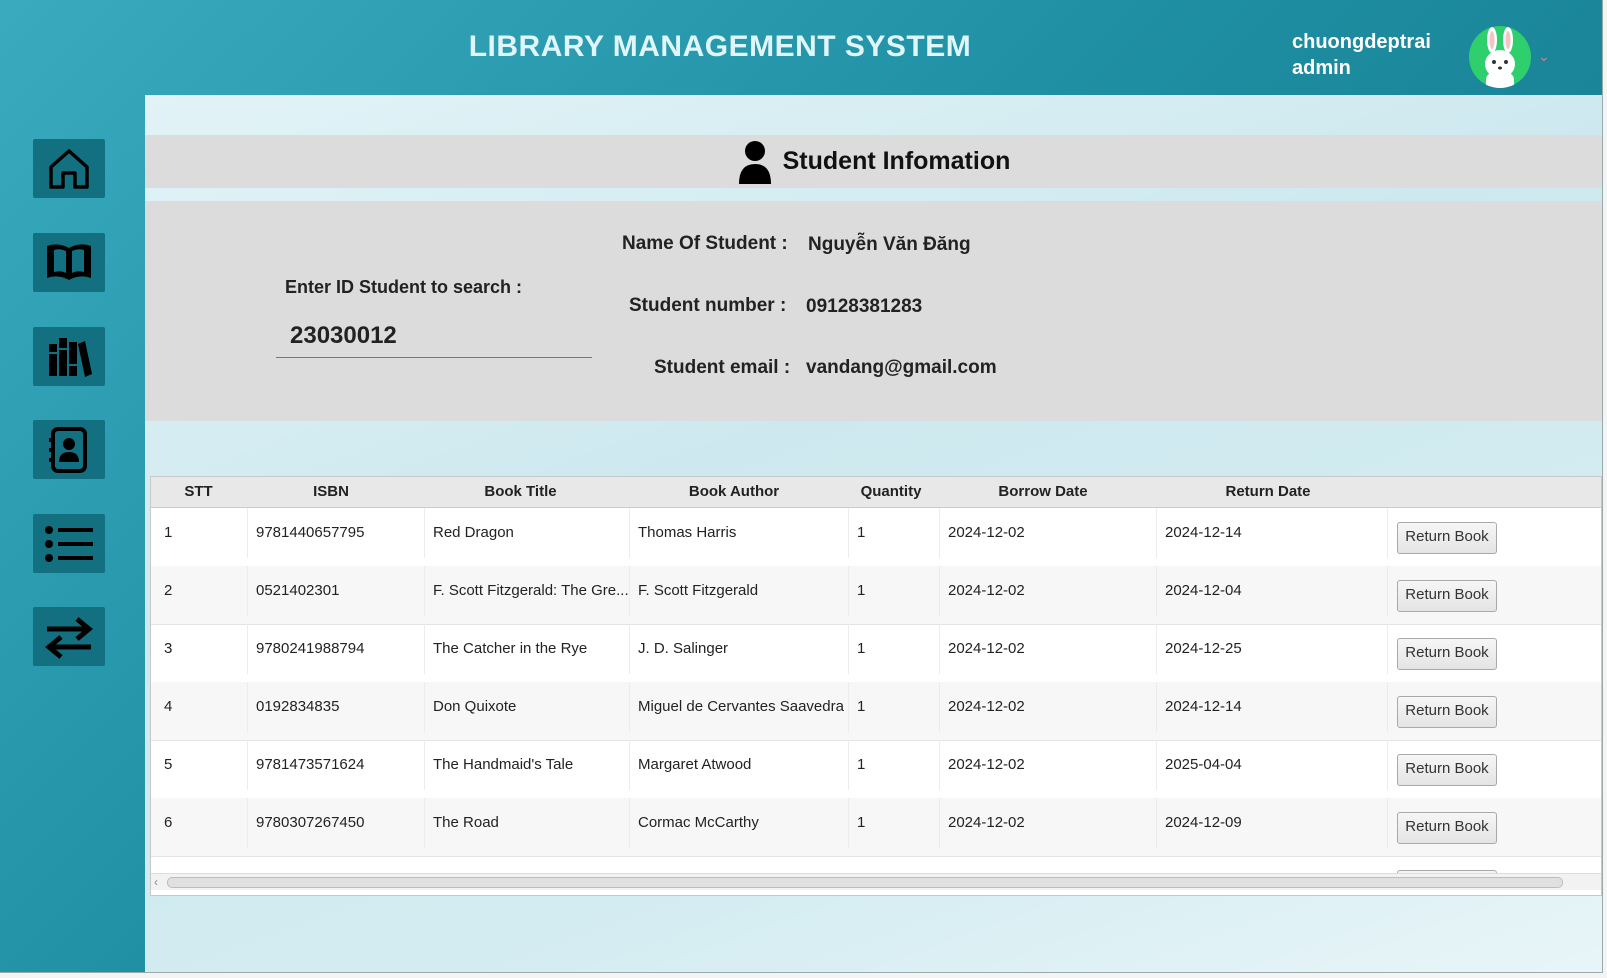 The image size is (1607, 978). Describe the element at coordinates (739, 707) in the screenshot. I see `cell-author: Miguel de Cervantes Saavedra` at that location.